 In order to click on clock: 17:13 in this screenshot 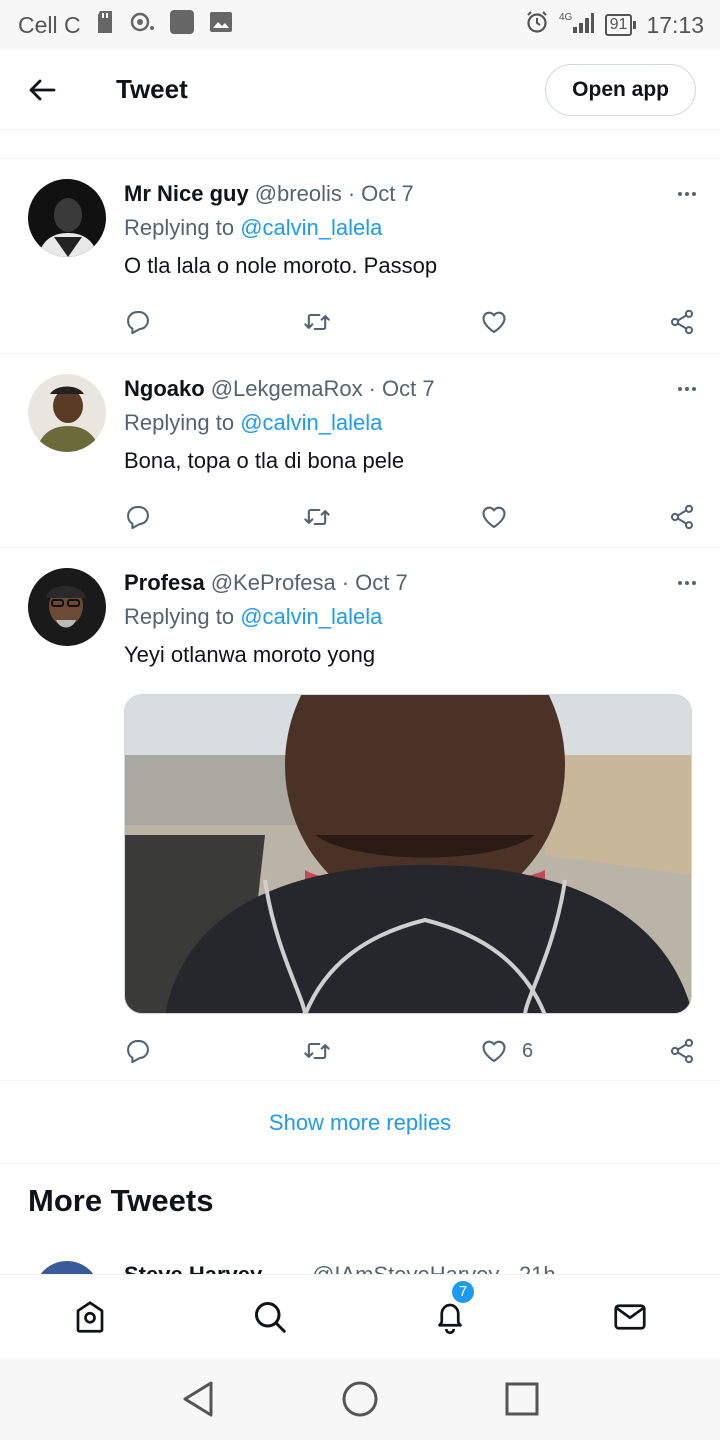, I will do `click(675, 24)`.